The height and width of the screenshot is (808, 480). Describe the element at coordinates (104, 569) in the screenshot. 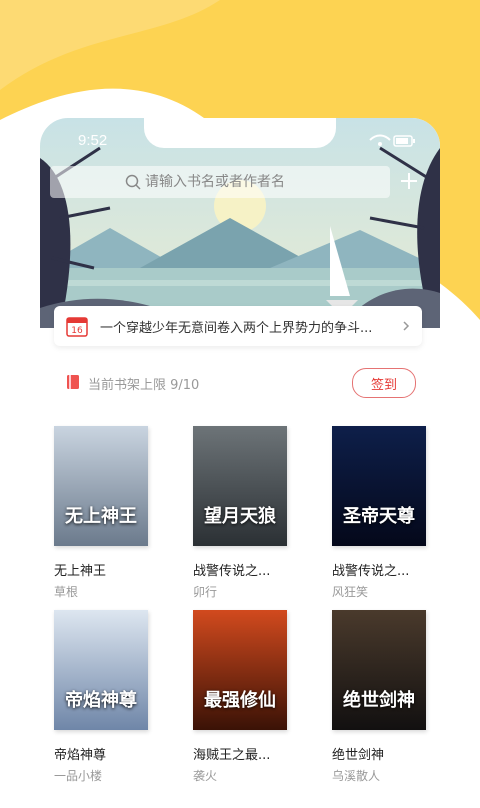

I see `book-title: 无上神王` at that location.